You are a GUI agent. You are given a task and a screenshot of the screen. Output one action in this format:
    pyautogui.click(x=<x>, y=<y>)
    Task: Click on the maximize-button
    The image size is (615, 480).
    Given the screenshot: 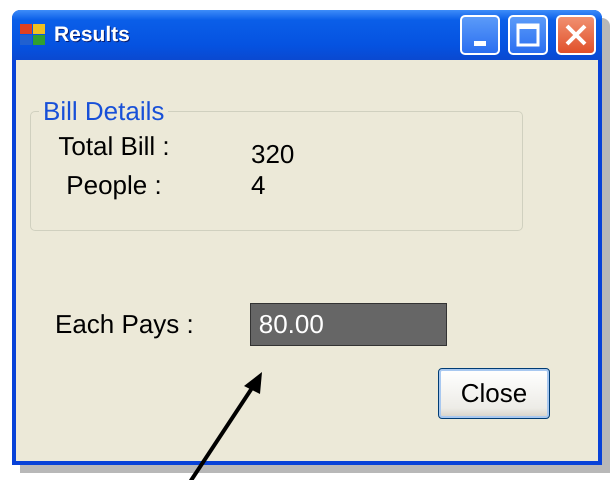 What is the action you would take?
    pyautogui.click(x=528, y=35)
    